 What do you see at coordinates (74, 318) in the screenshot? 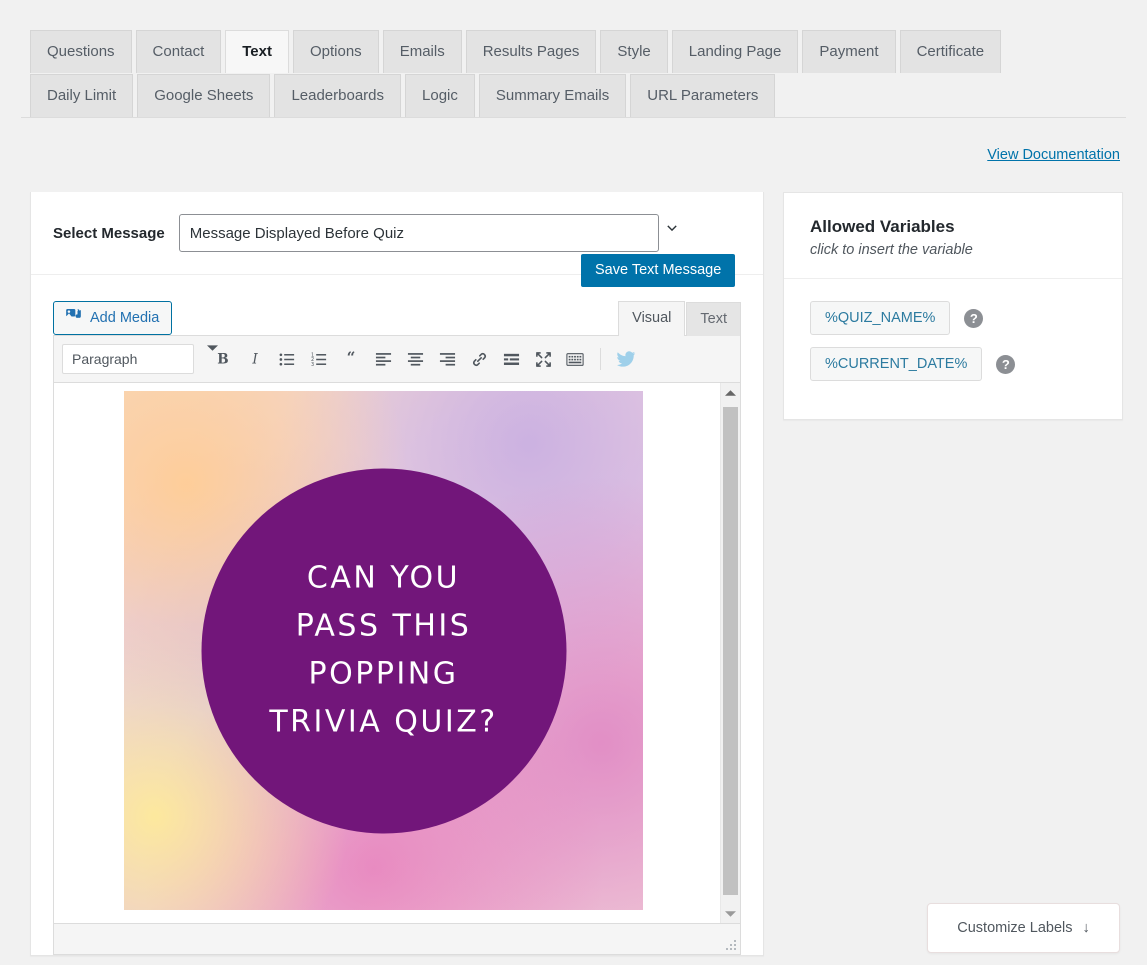
I see `add-media-icon` at bounding box center [74, 318].